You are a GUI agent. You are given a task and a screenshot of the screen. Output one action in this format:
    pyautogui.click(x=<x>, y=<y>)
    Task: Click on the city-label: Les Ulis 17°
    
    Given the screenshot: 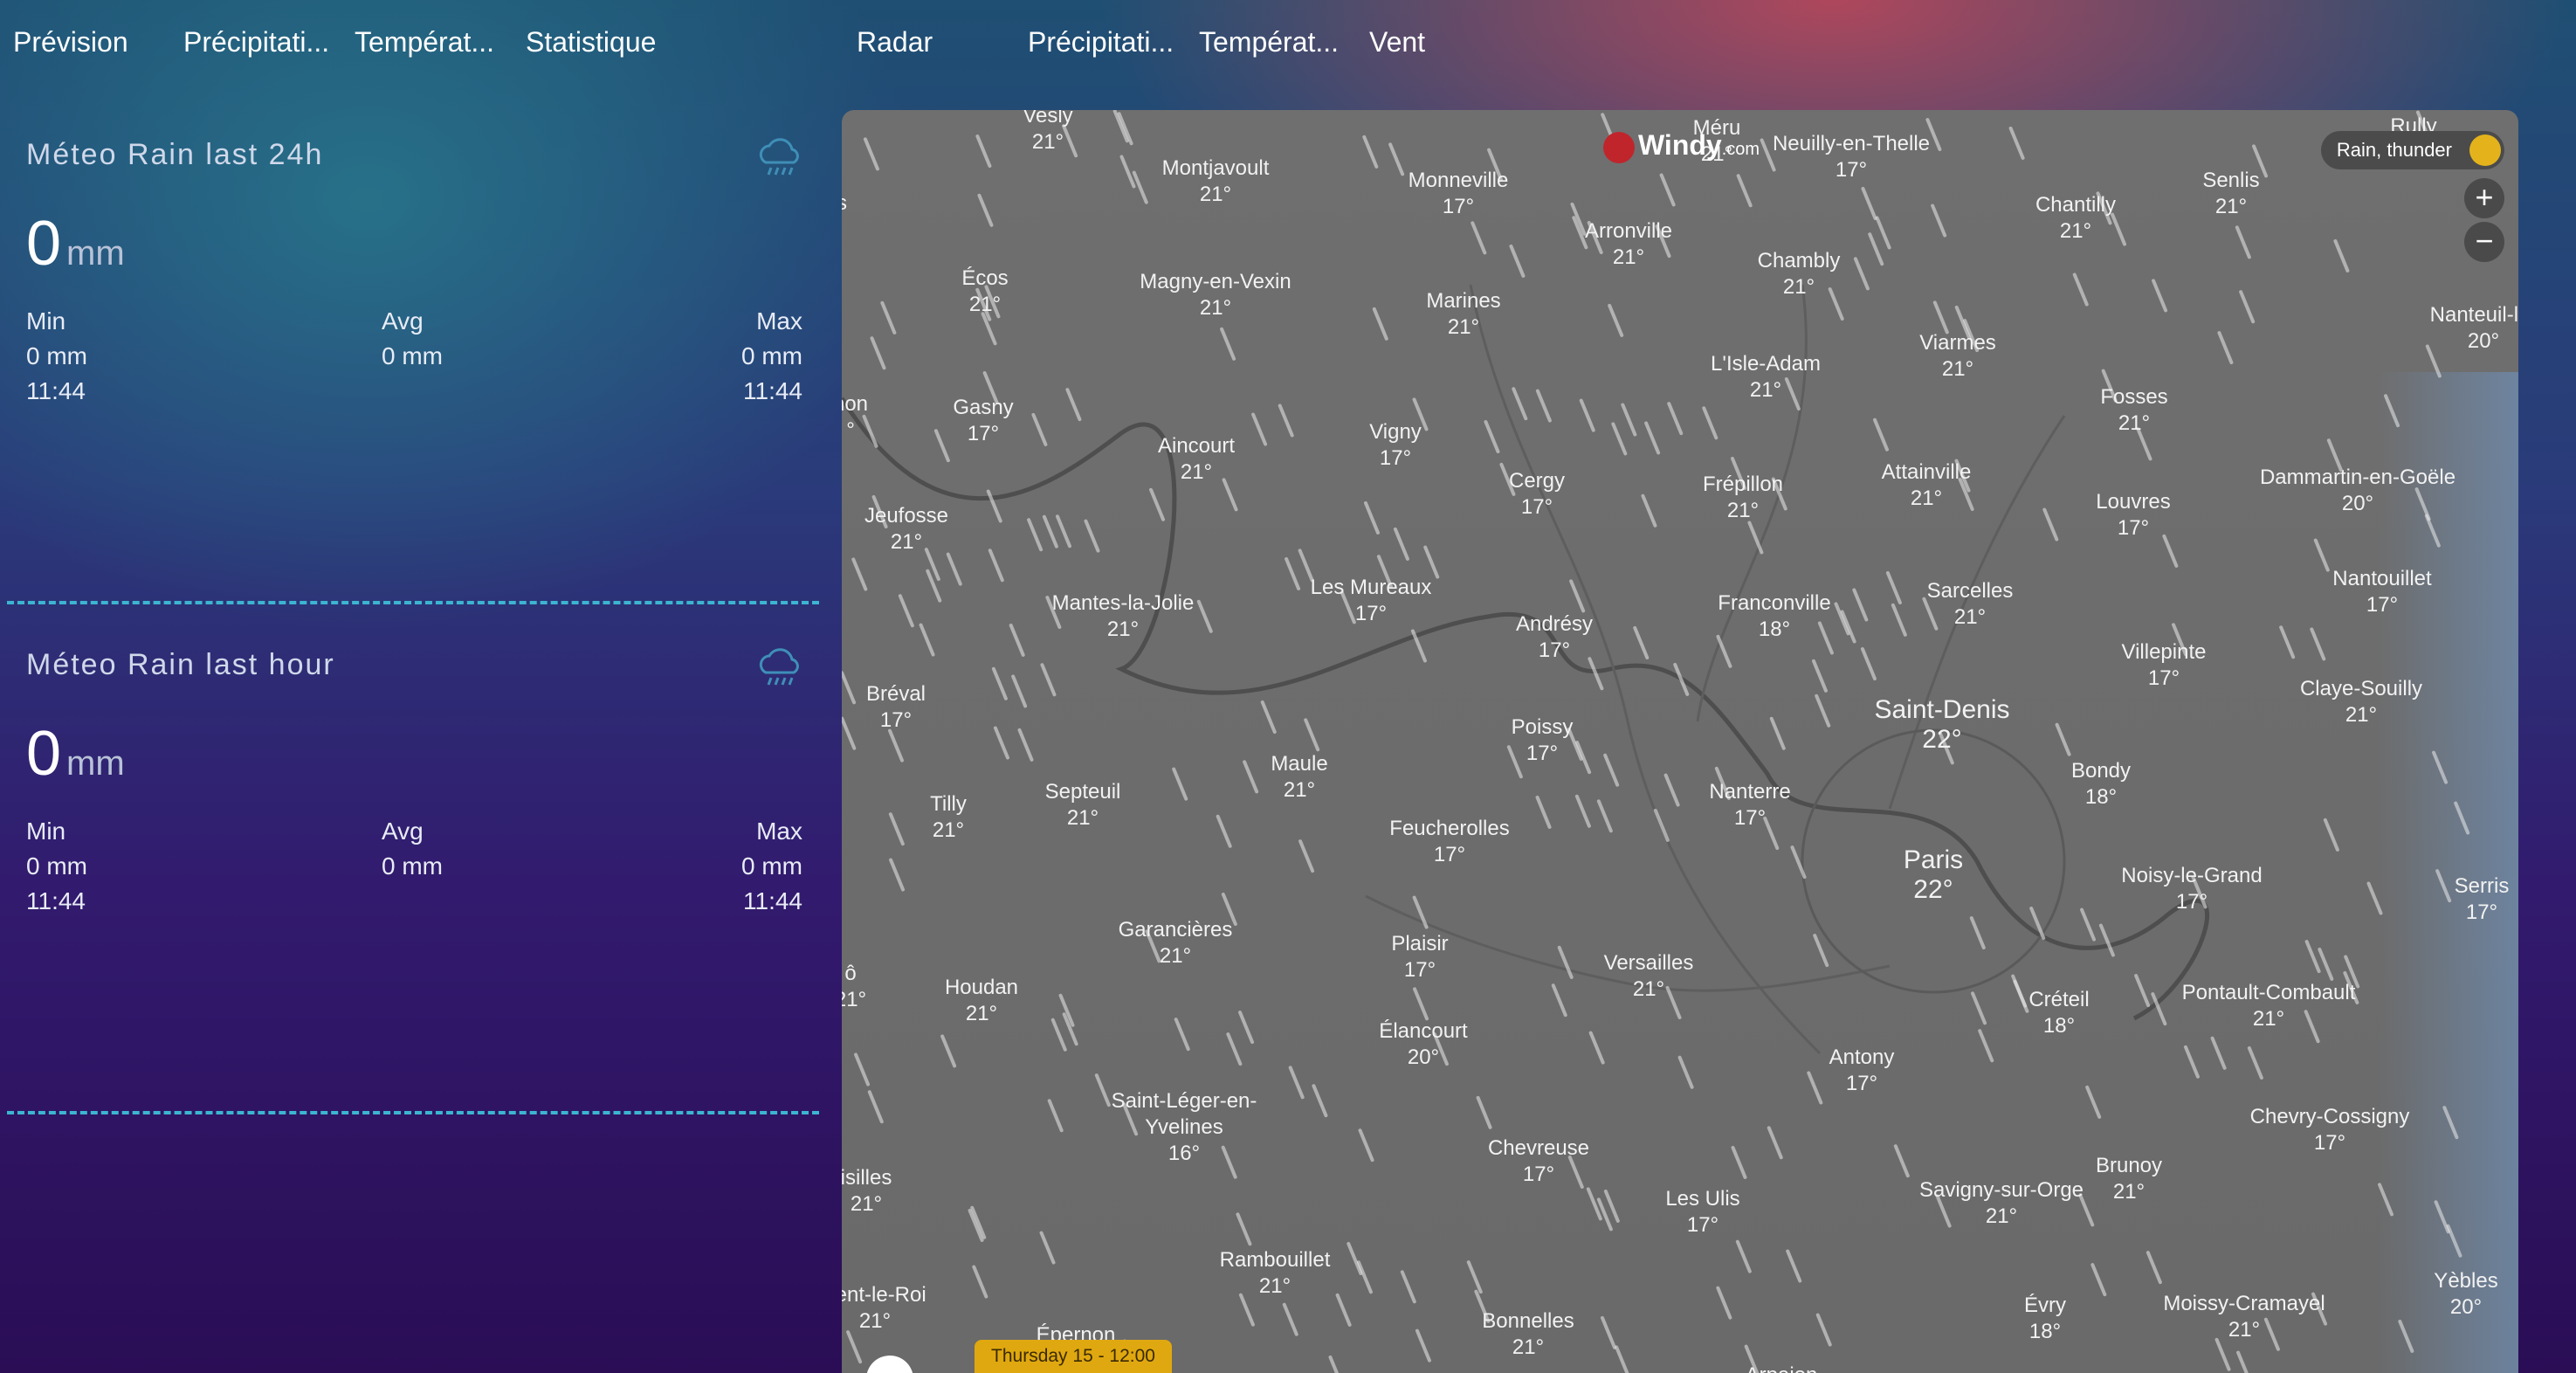 What is the action you would take?
    pyautogui.click(x=1702, y=1212)
    